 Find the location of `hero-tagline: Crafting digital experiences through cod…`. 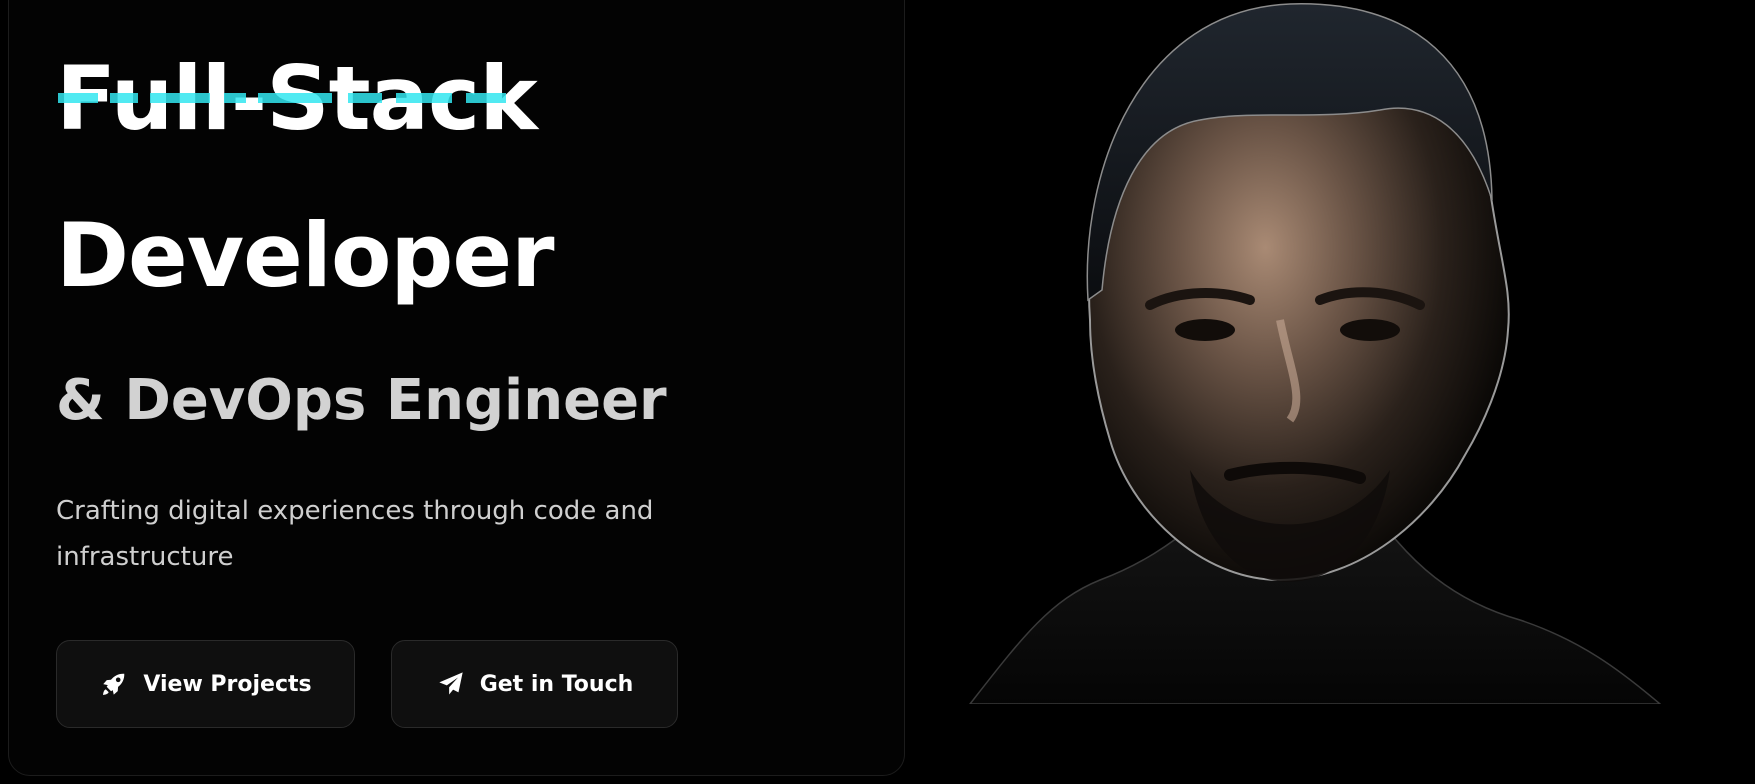

hero-tagline: Crafting digital experiences through cod… is located at coordinates (355, 534).